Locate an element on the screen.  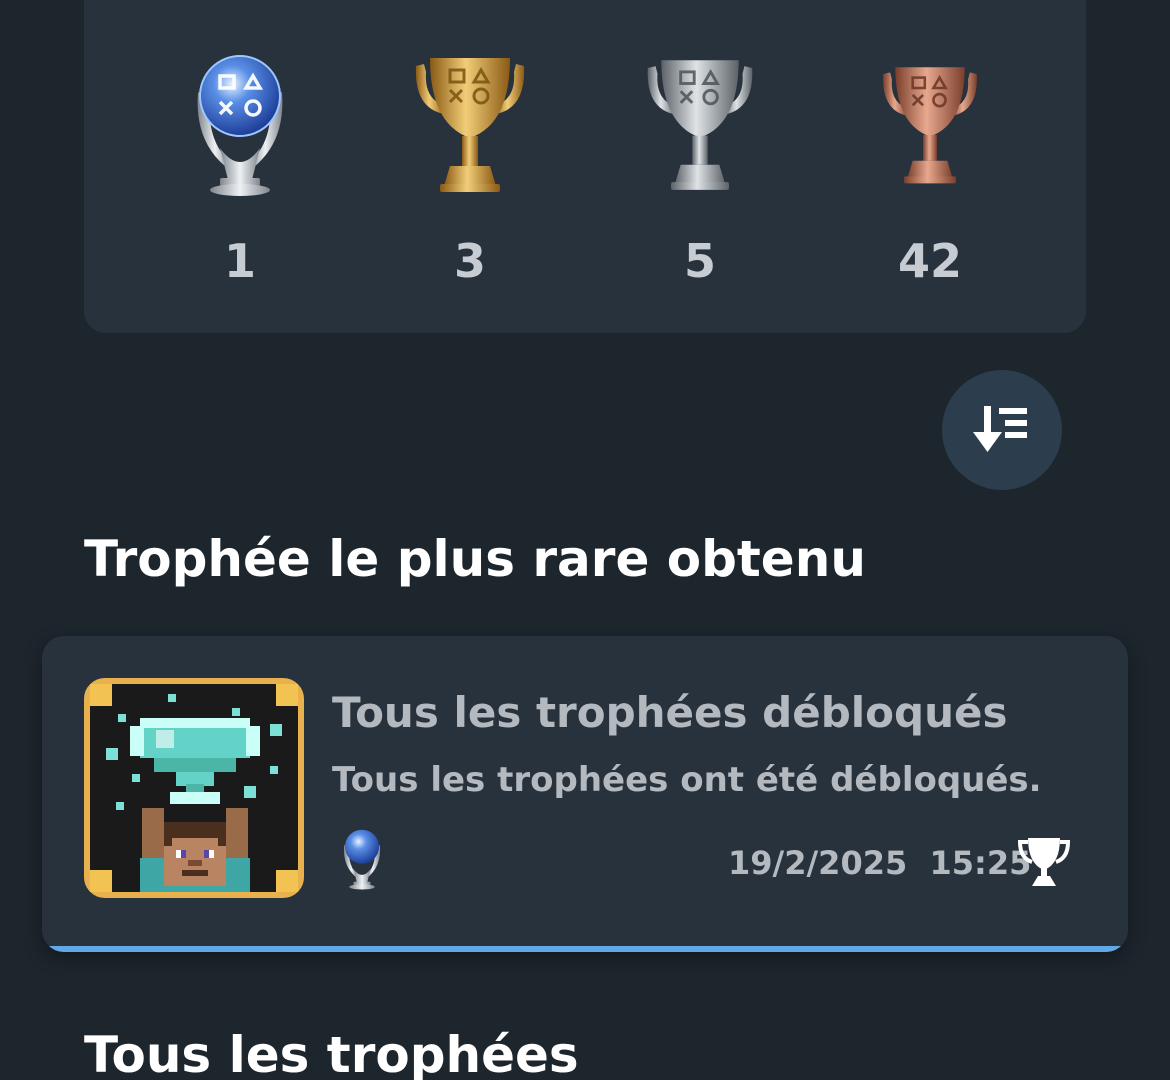
gold-count: 3 is located at coordinates (469, 261).